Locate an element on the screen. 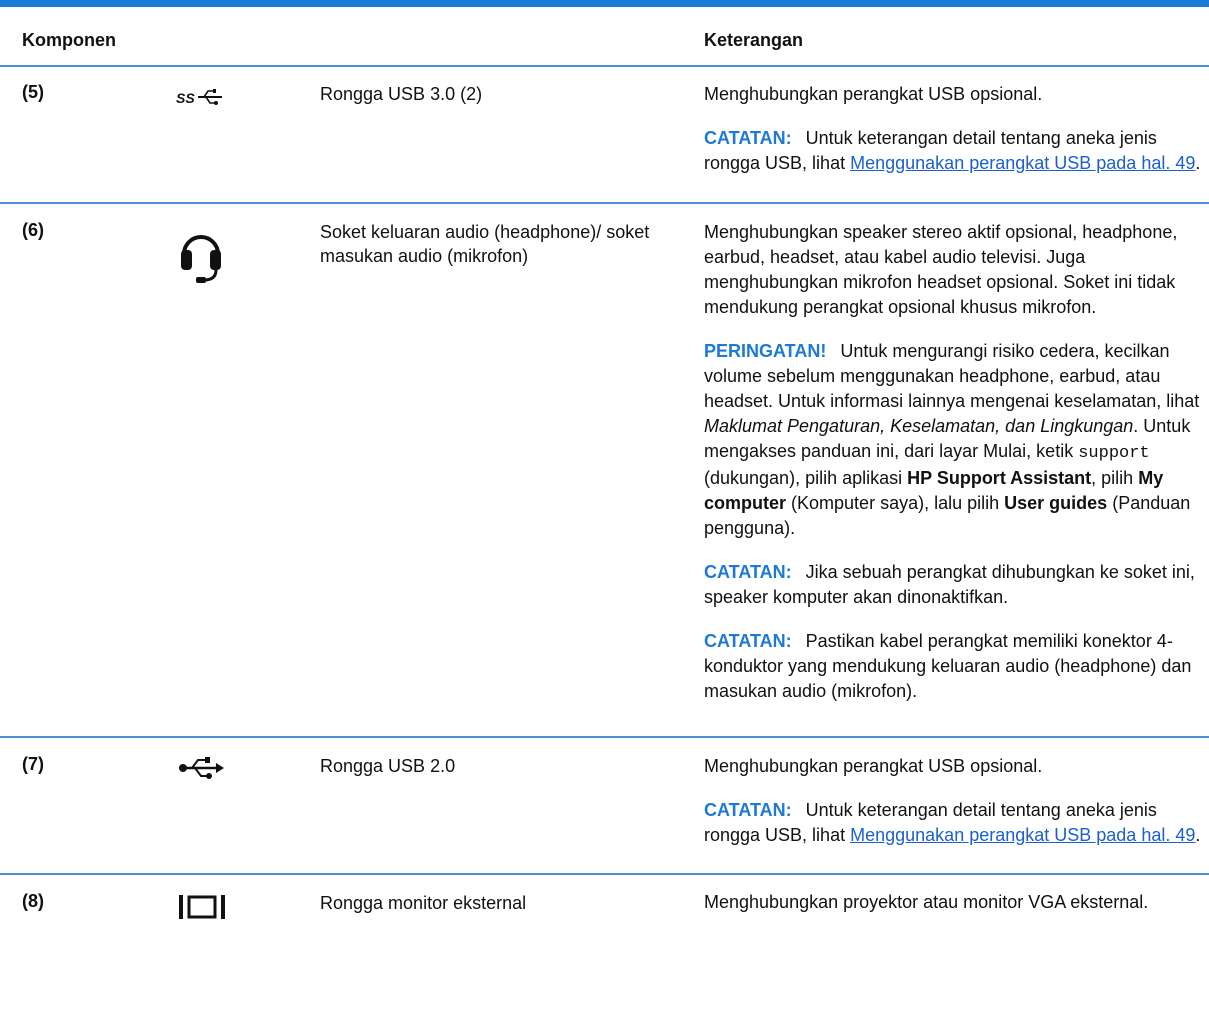 The image size is (1209, 1023). header-component: Komponen is located at coordinates (69, 40).